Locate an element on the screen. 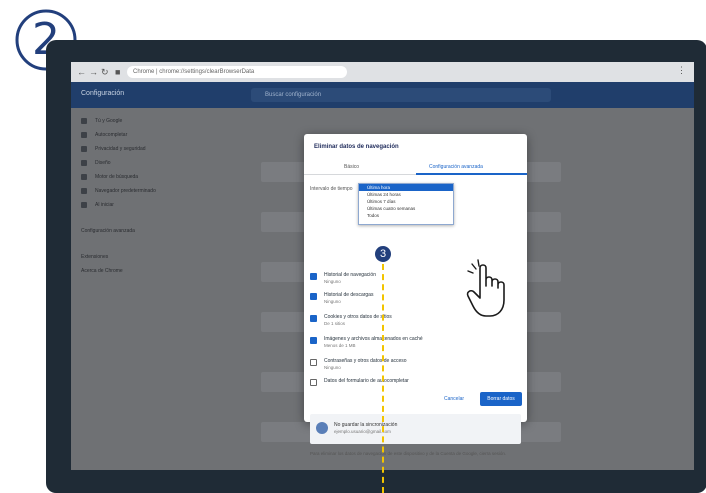 The image size is (706, 493). cancel-button: Cancelar is located at coordinates (454, 399).